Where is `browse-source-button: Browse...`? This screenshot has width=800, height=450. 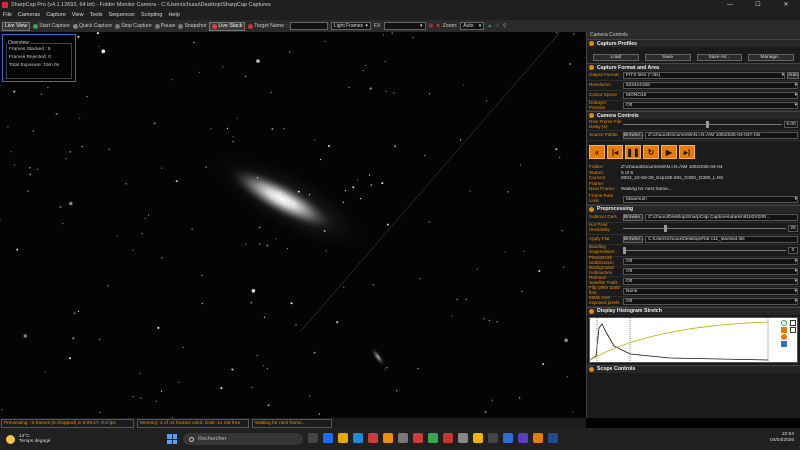
browse-source-button: Browse... is located at coordinates (633, 135).